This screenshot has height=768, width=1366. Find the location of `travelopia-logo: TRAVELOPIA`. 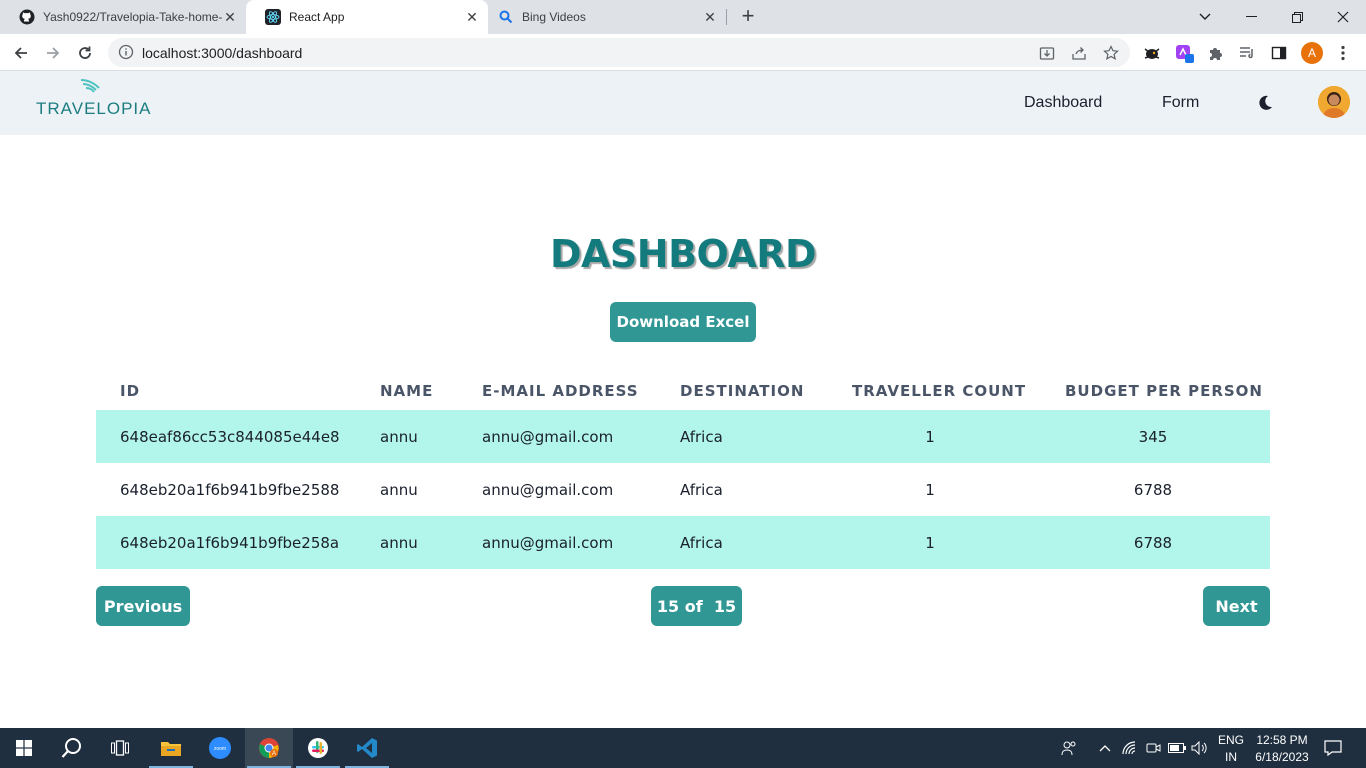

travelopia-logo: TRAVELOPIA is located at coordinates (95, 103).